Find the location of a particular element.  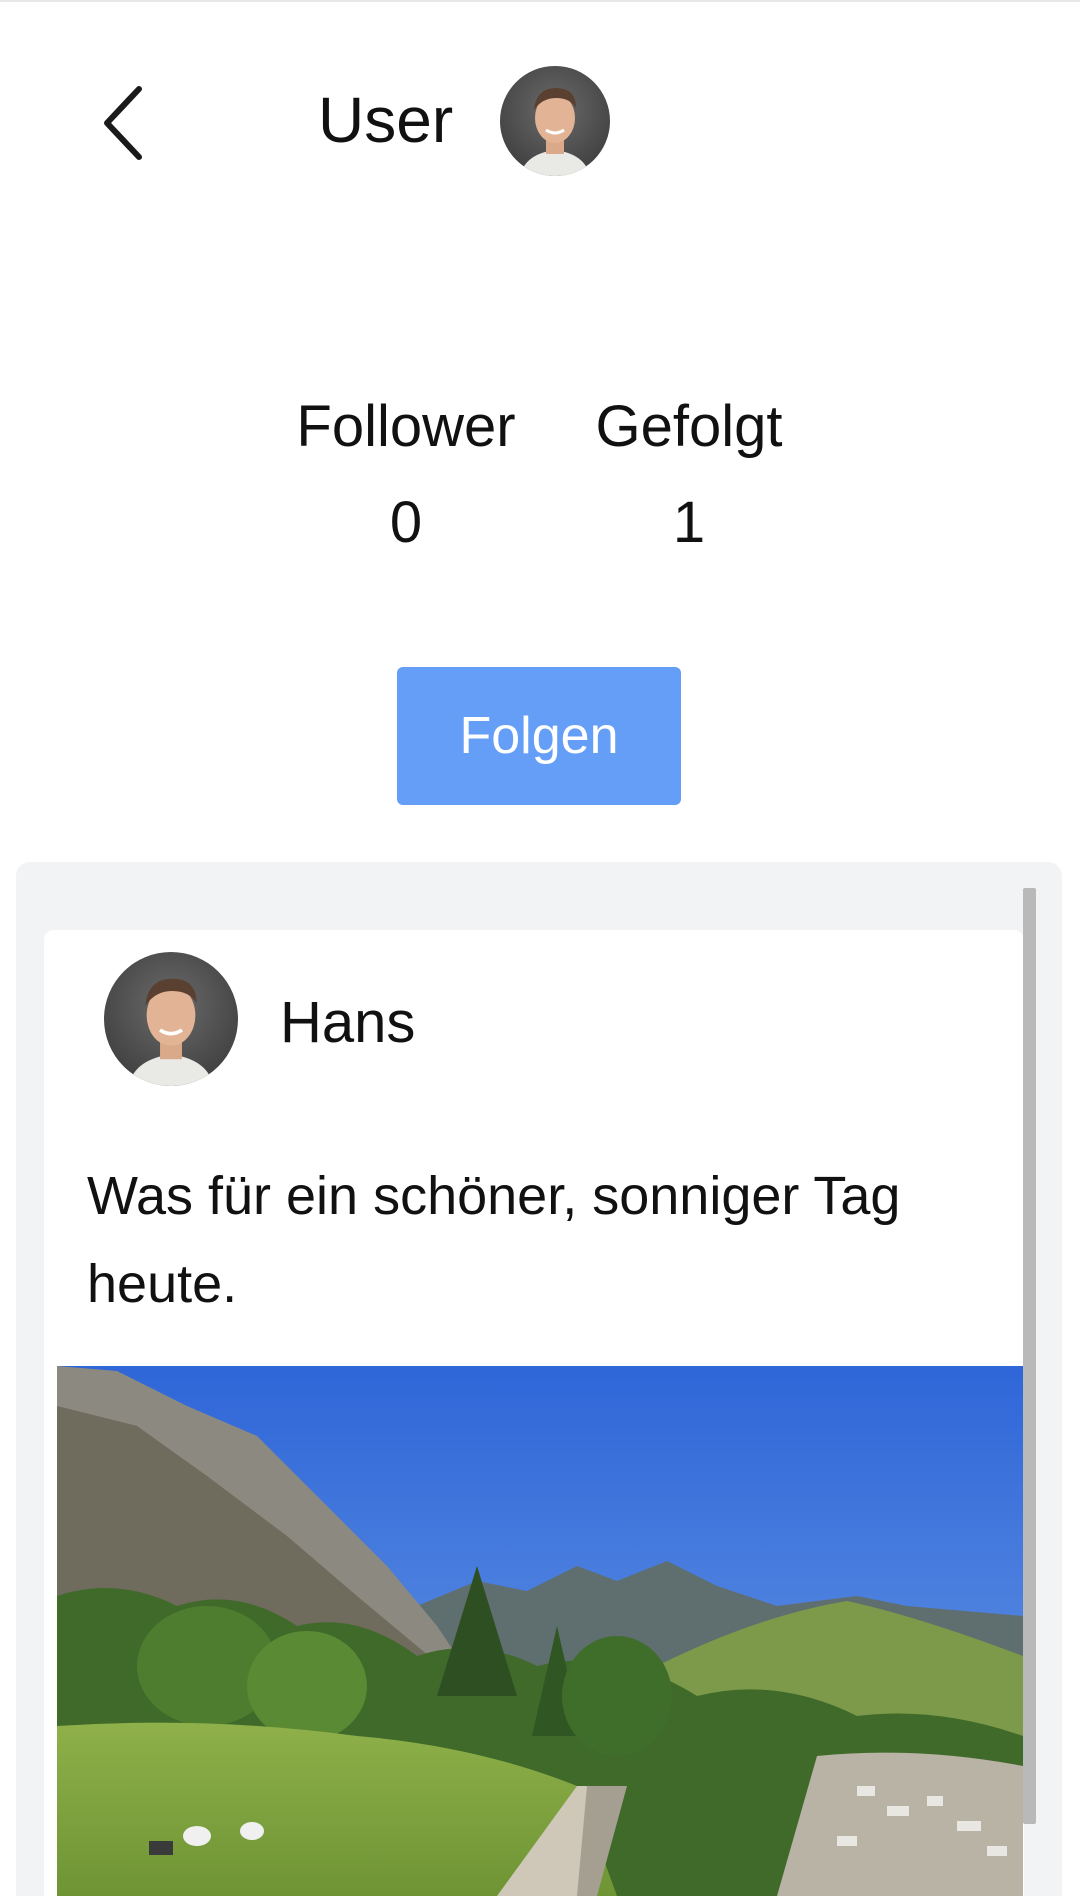

chevron-left-icon is located at coordinates (123, 123).